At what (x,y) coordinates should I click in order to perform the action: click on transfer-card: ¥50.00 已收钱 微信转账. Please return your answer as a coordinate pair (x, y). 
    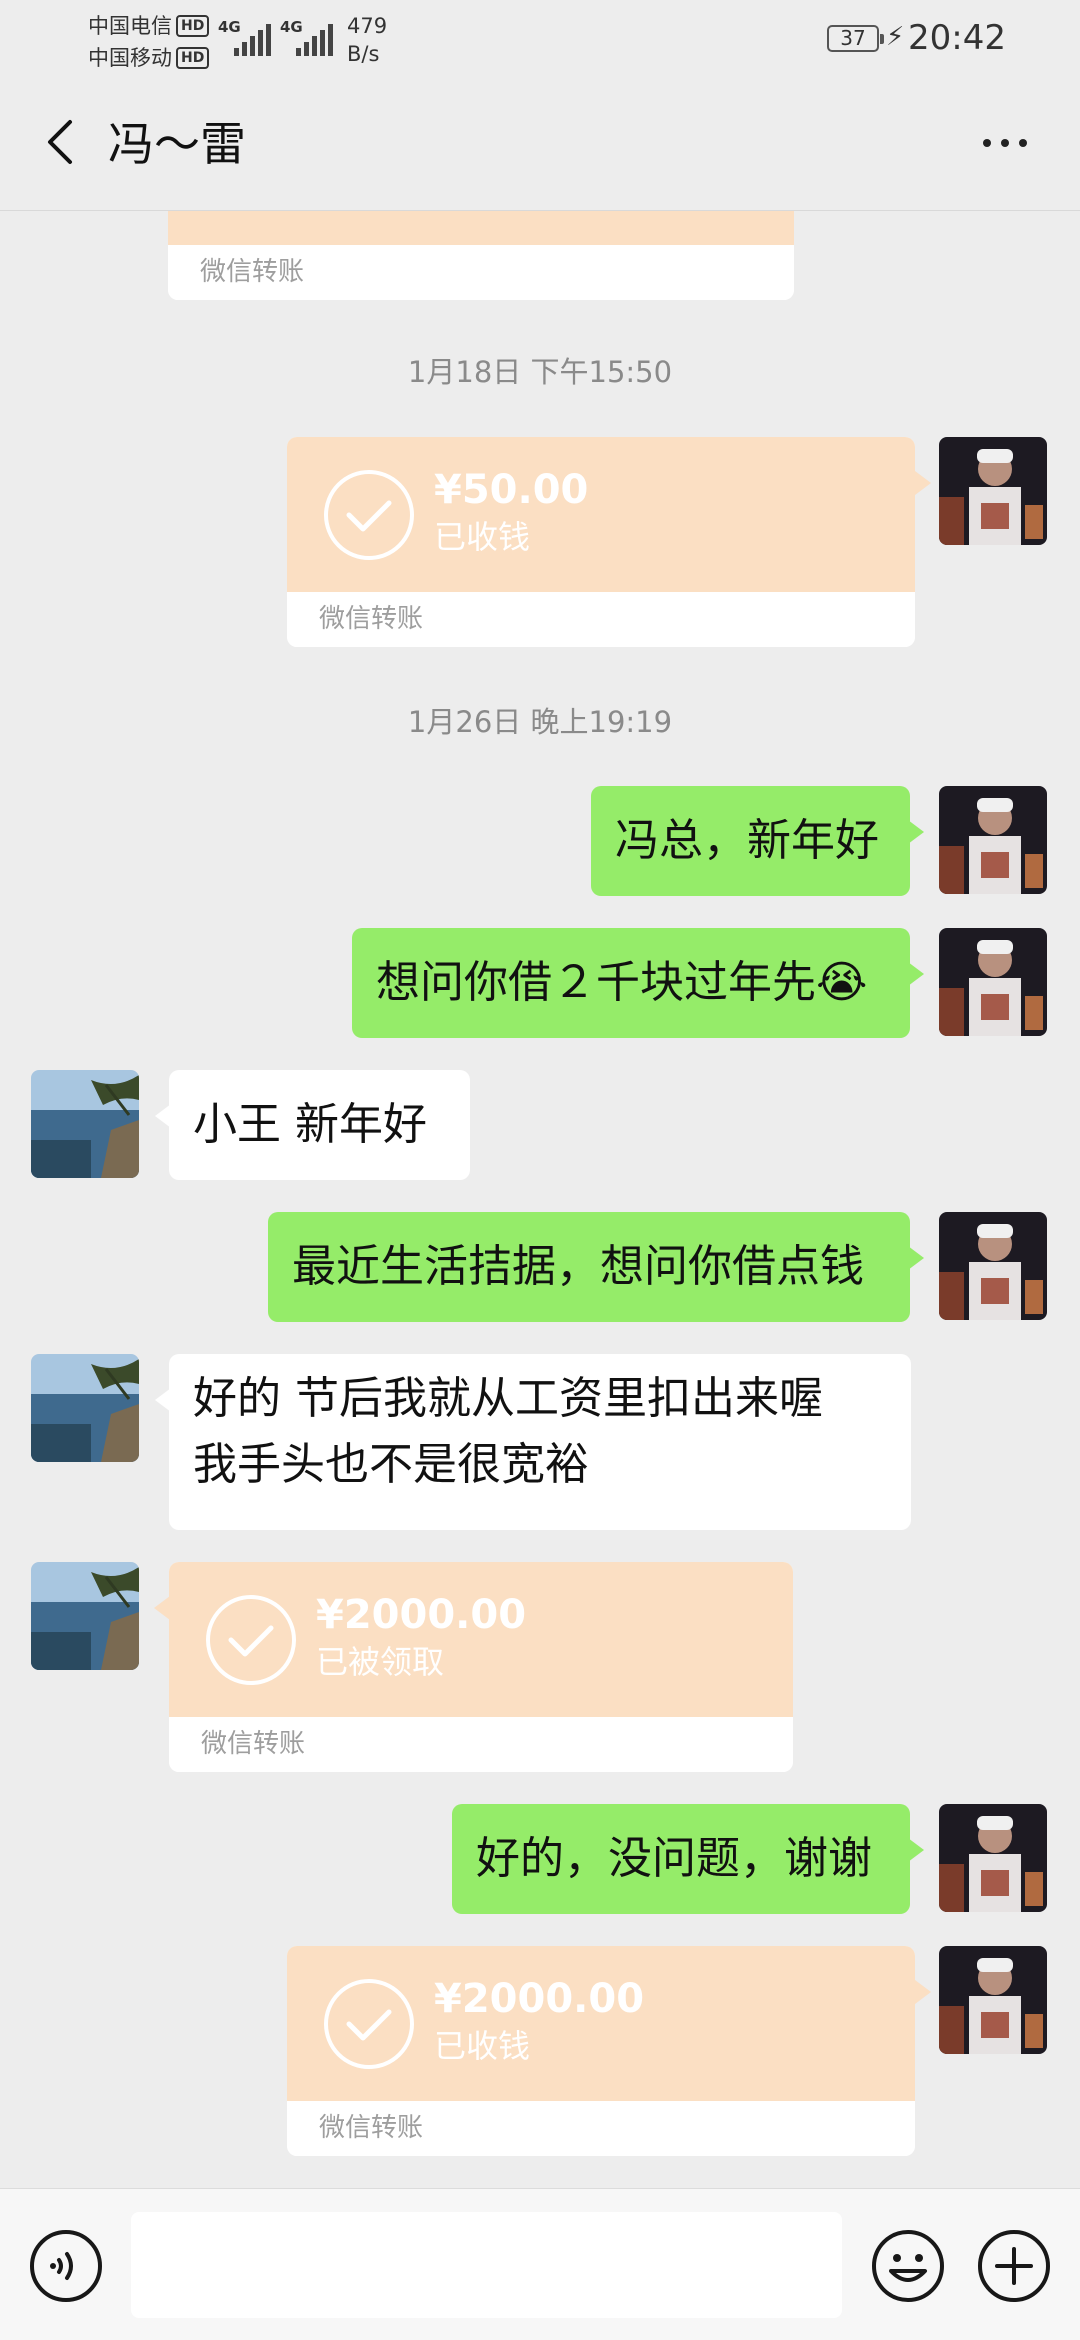
    Looking at the image, I should click on (601, 542).